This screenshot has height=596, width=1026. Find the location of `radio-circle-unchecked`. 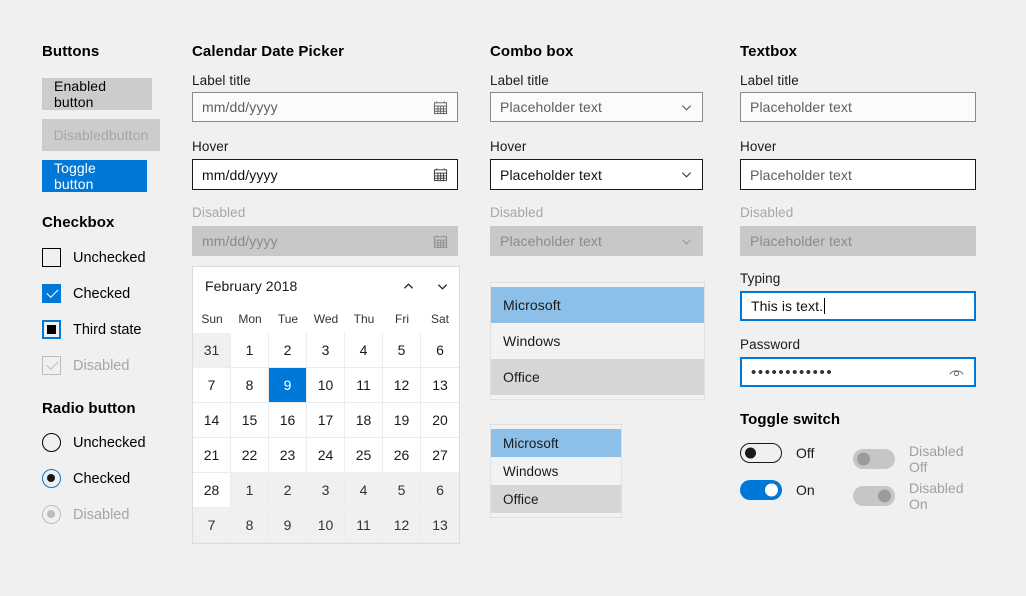

radio-circle-unchecked is located at coordinates (51, 442).